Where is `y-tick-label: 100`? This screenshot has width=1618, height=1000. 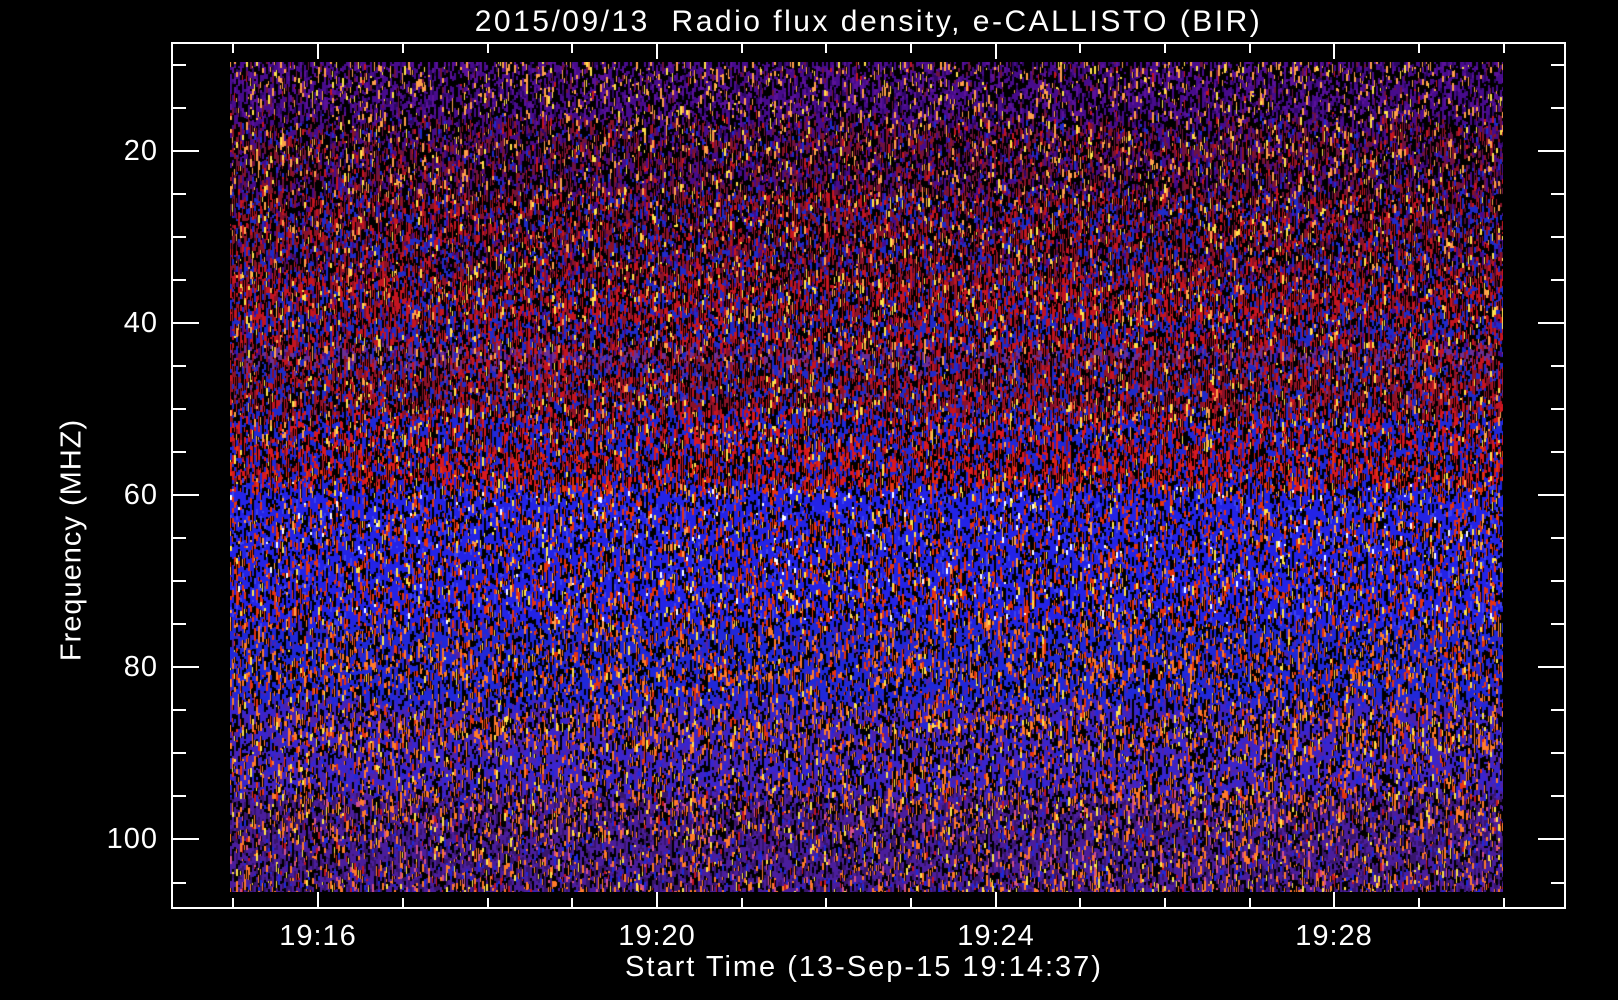 y-tick-label: 100 is located at coordinates (132, 839).